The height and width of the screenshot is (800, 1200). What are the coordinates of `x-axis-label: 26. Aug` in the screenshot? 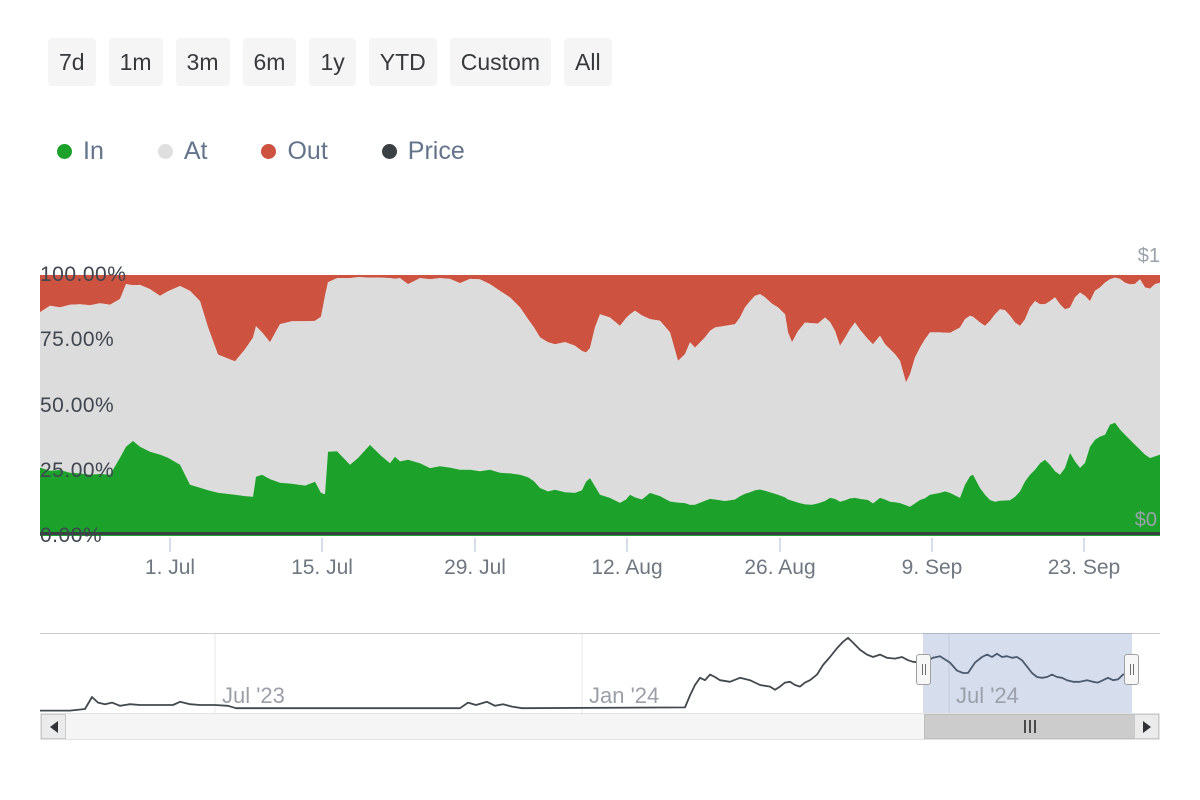 It's located at (780, 567).